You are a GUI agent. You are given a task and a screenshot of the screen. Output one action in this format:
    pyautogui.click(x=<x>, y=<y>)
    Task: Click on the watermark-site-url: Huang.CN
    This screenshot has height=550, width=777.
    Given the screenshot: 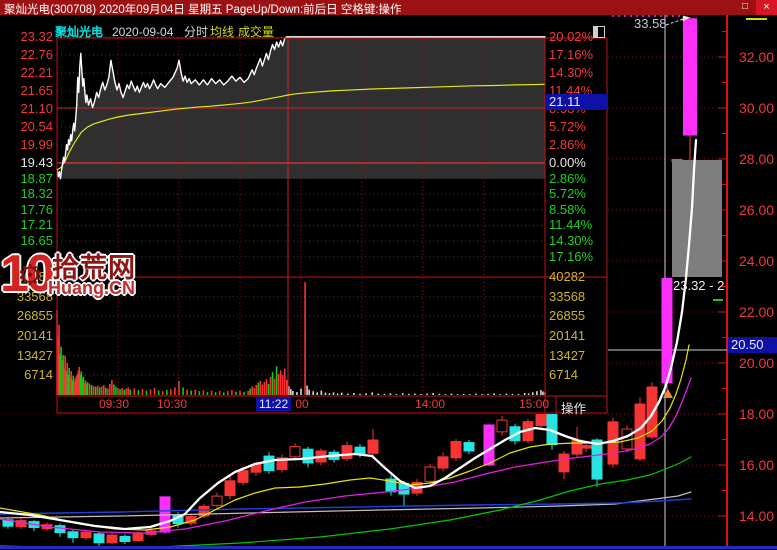 What is the action you would take?
    pyautogui.click(x=91, y=288)
    